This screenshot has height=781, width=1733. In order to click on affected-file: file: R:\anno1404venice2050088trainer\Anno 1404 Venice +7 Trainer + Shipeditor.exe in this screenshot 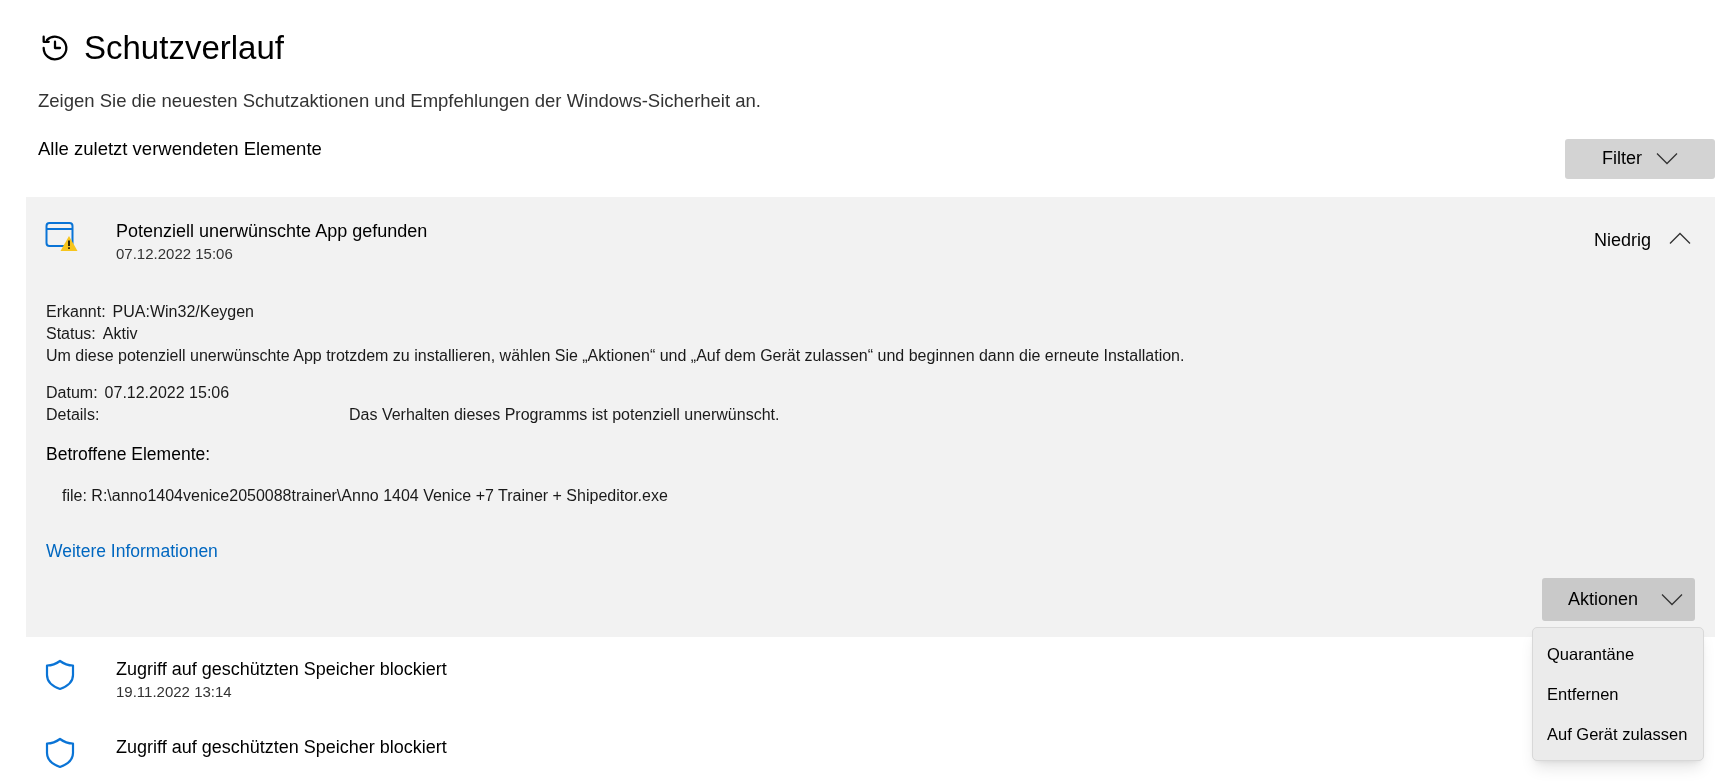, I will do `click(365, 496)`.